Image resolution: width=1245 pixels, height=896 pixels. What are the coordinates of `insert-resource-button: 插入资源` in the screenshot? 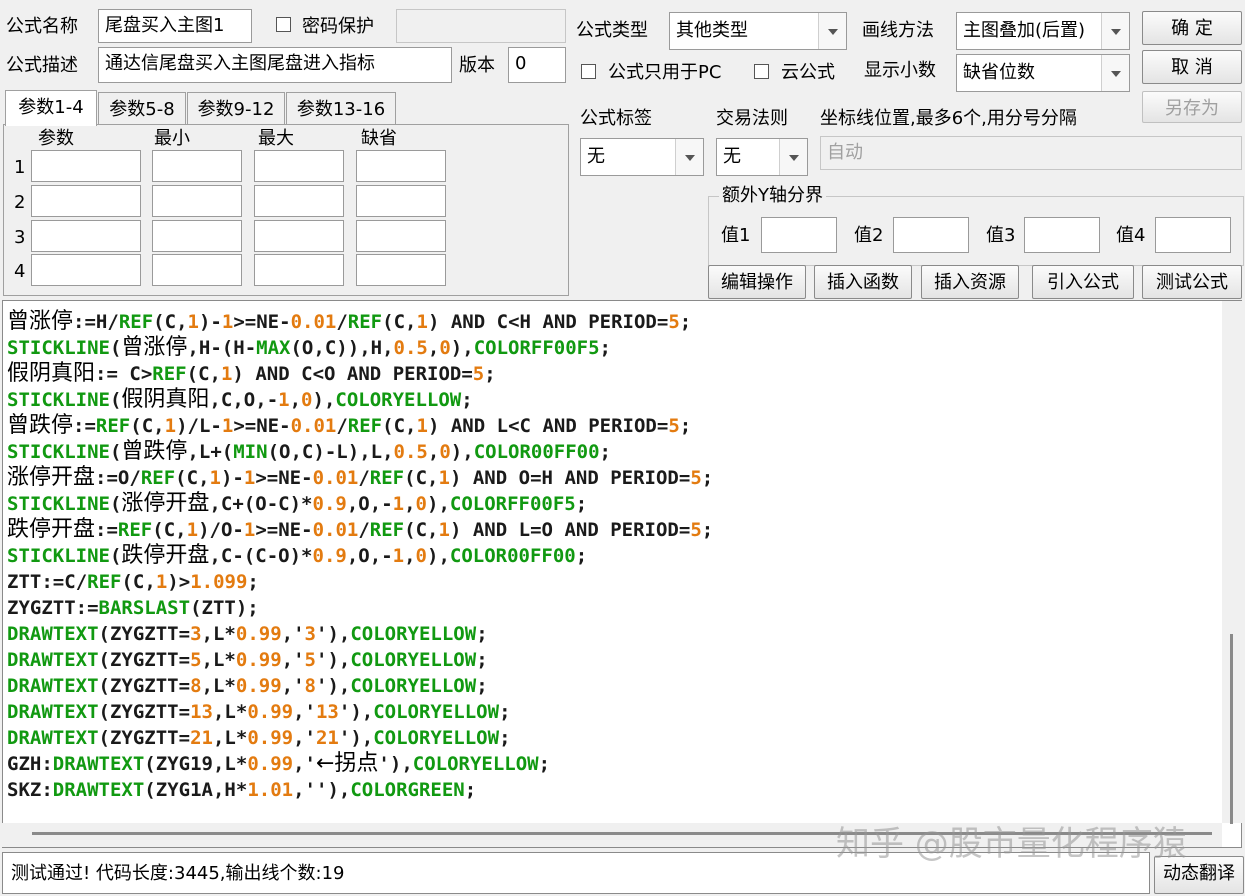 It's located at (970, 282).